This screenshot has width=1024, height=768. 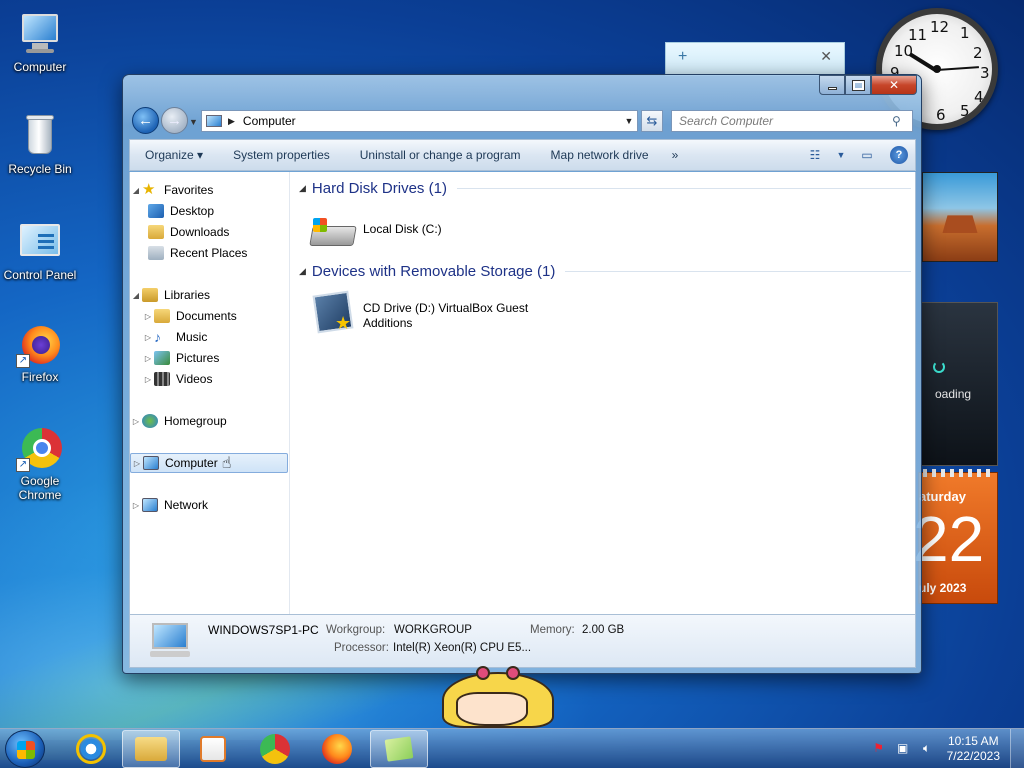 I want to click on more-commands-button: », so click(x=675, y=155).